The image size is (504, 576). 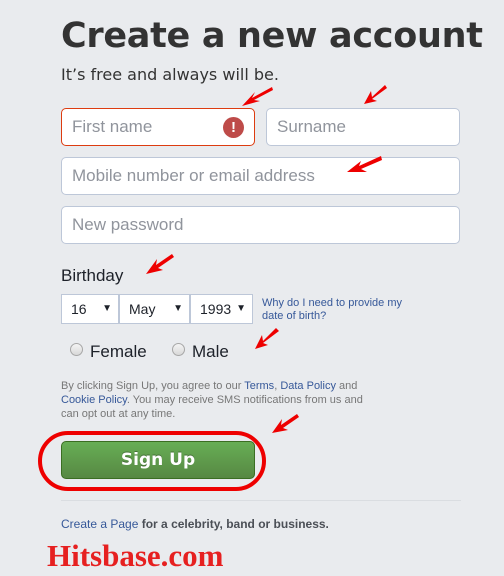 I want to click on contact-input, so click(x=260, y=176).